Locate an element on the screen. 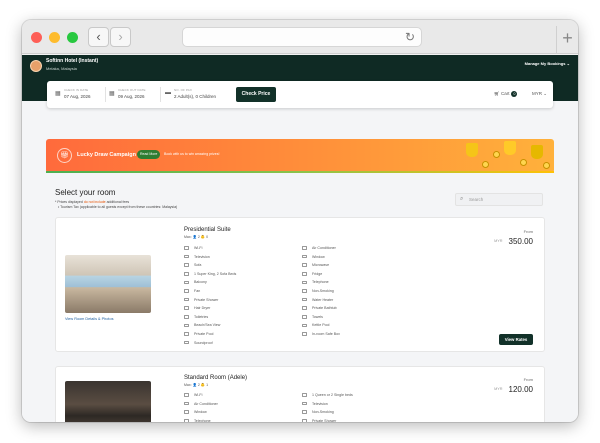 Image resolution: width=600 pixels, height=443 pixels. guests-field: ▬ NO. OF PAX 2 Adult(s), 0 Children is located at coordinates (199, 94).